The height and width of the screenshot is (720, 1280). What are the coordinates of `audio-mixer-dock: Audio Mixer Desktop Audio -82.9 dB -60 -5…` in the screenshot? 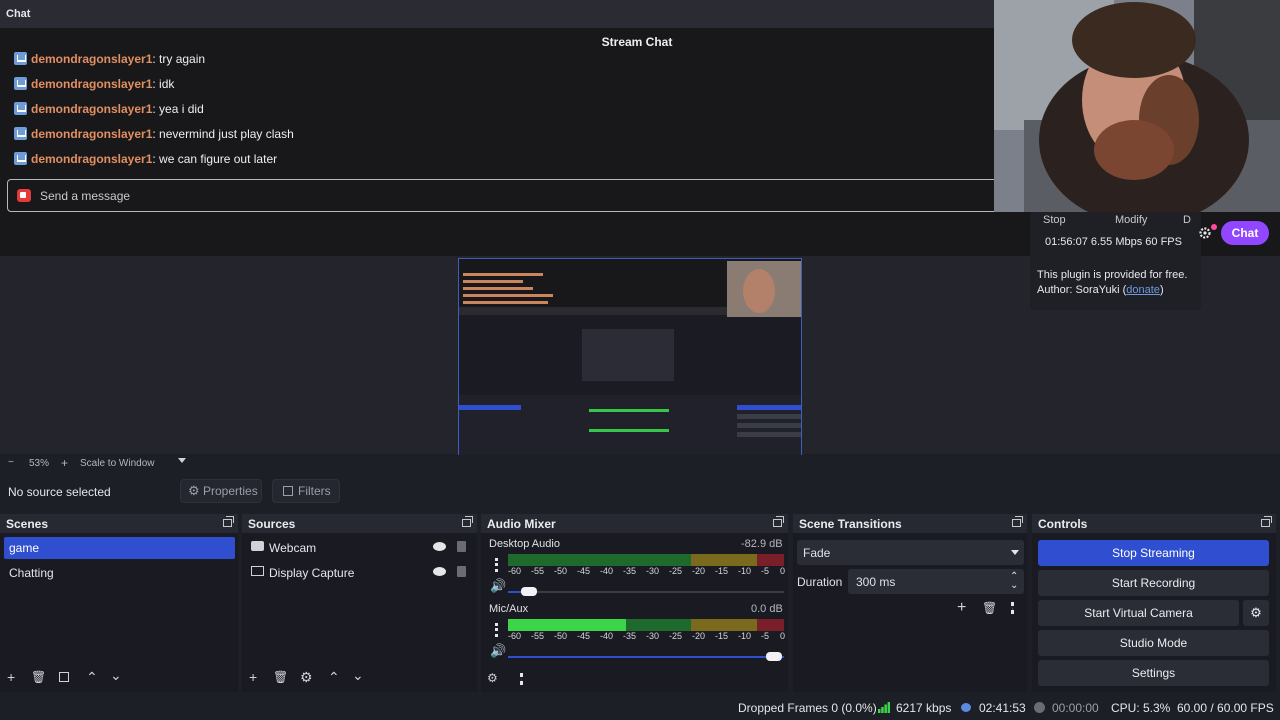 It's located at (634, 603).